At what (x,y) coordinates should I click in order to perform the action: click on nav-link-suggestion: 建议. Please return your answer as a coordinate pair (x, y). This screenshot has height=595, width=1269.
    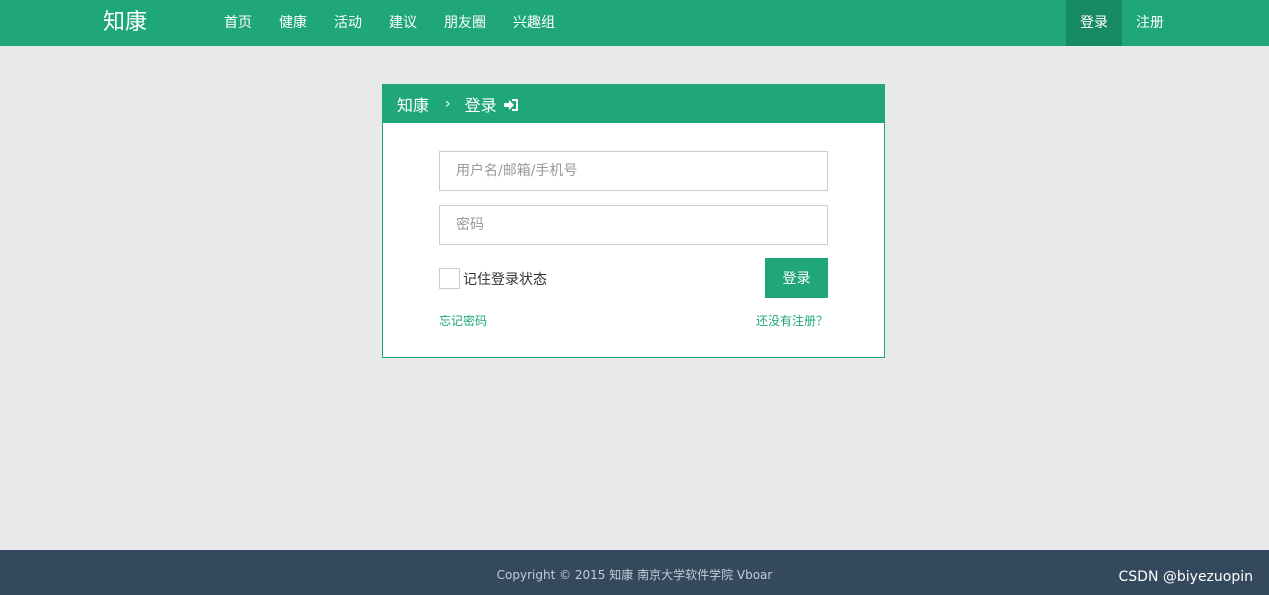
    Looking at the image, I should click on (403, 23).